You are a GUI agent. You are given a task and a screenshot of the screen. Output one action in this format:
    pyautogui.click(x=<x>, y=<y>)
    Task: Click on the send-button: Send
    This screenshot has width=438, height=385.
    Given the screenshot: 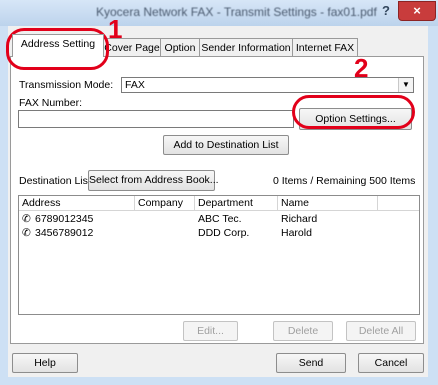 What is the action you would take?
    pyautogui.click(x=311, y=363)
    